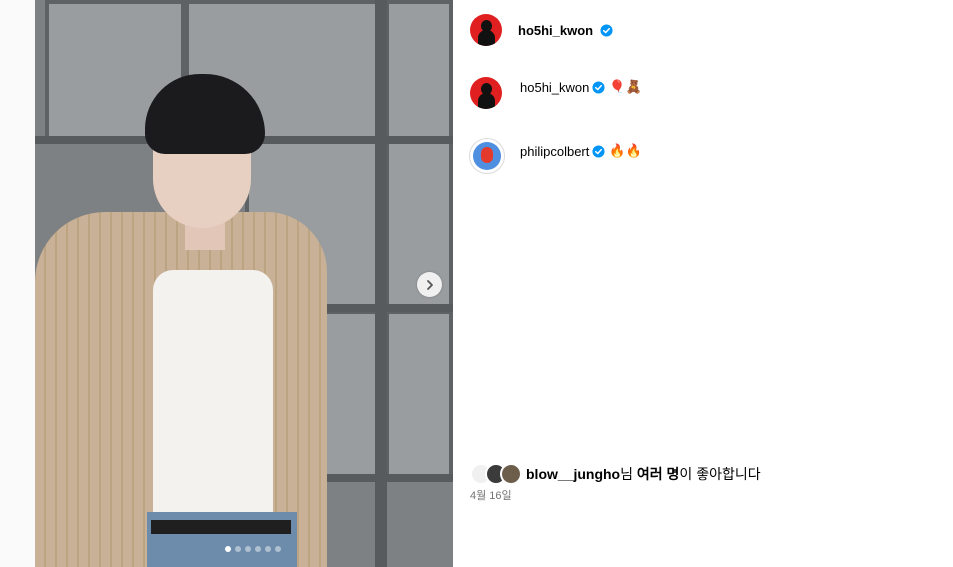 The height and width of the screenshot is (567, 953). What do you see at coordinates (17, 283) in the screenshot?
I see `left-margin` at bounding box center [17, 283].